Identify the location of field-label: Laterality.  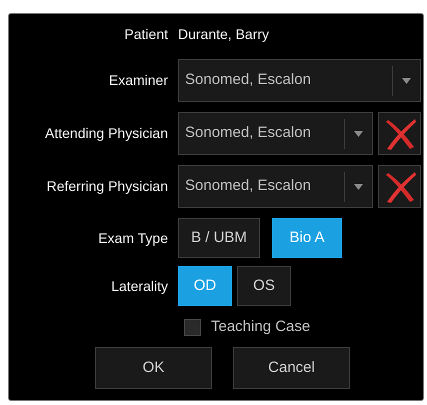
(139, 286).